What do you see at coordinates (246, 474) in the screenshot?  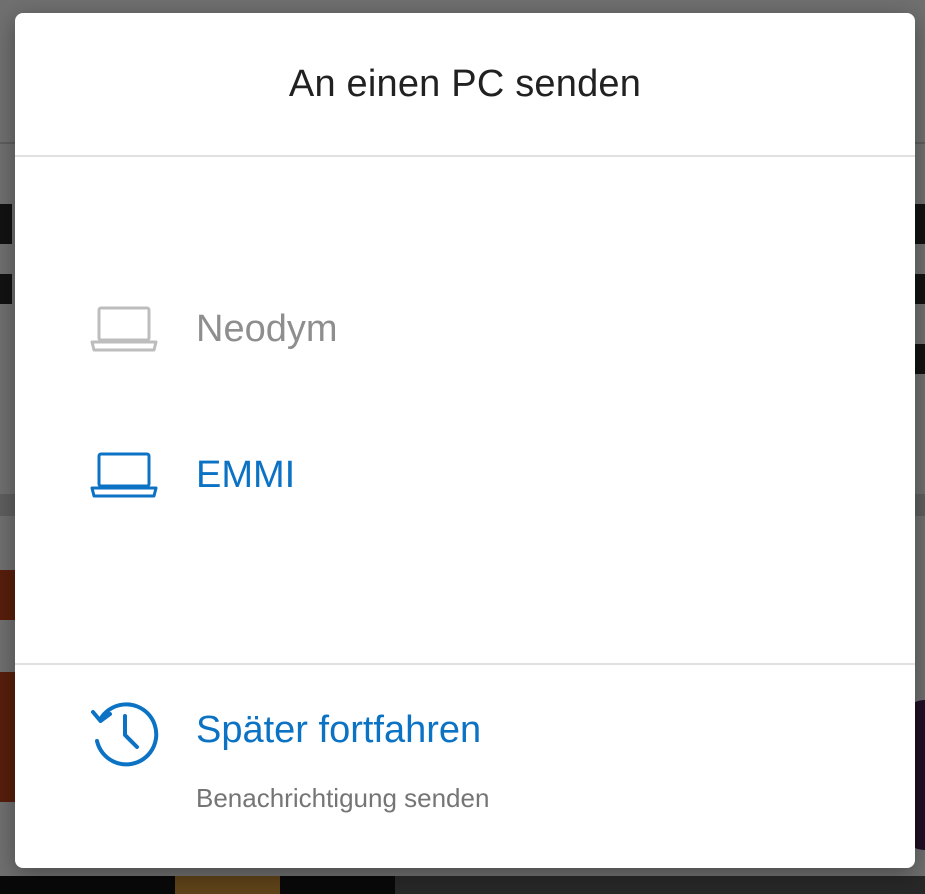 I see `device-name: EMMI` at bounding box center [246, 474].